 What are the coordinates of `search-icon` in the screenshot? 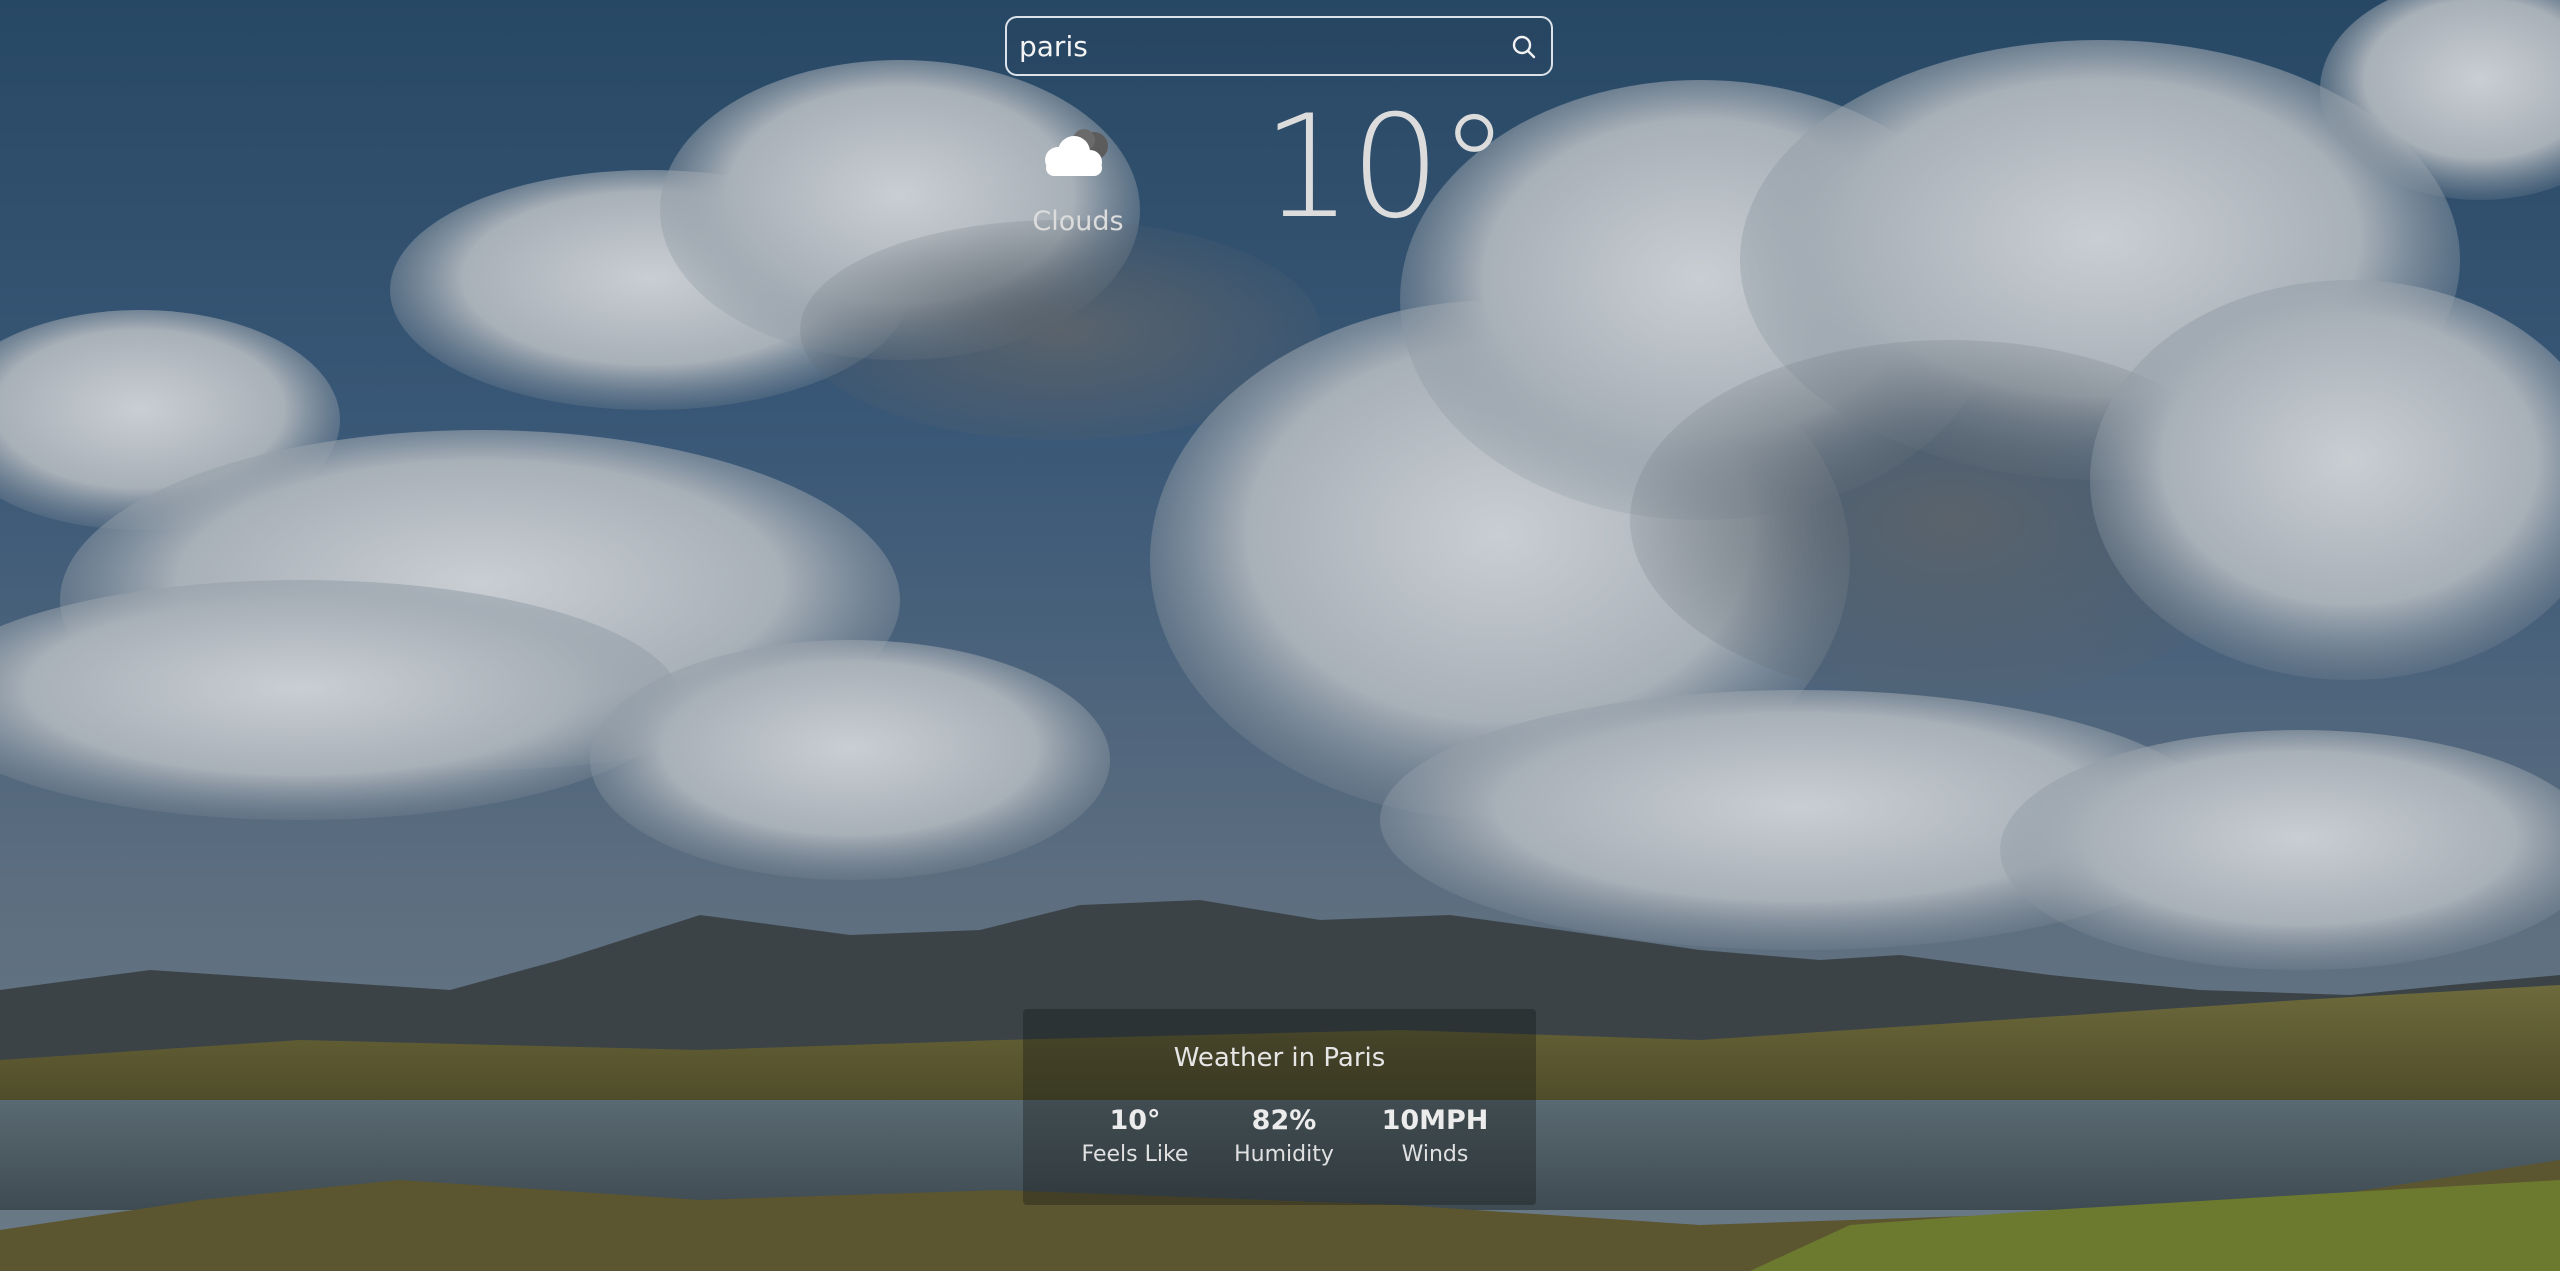 It's located at (1524, 51).